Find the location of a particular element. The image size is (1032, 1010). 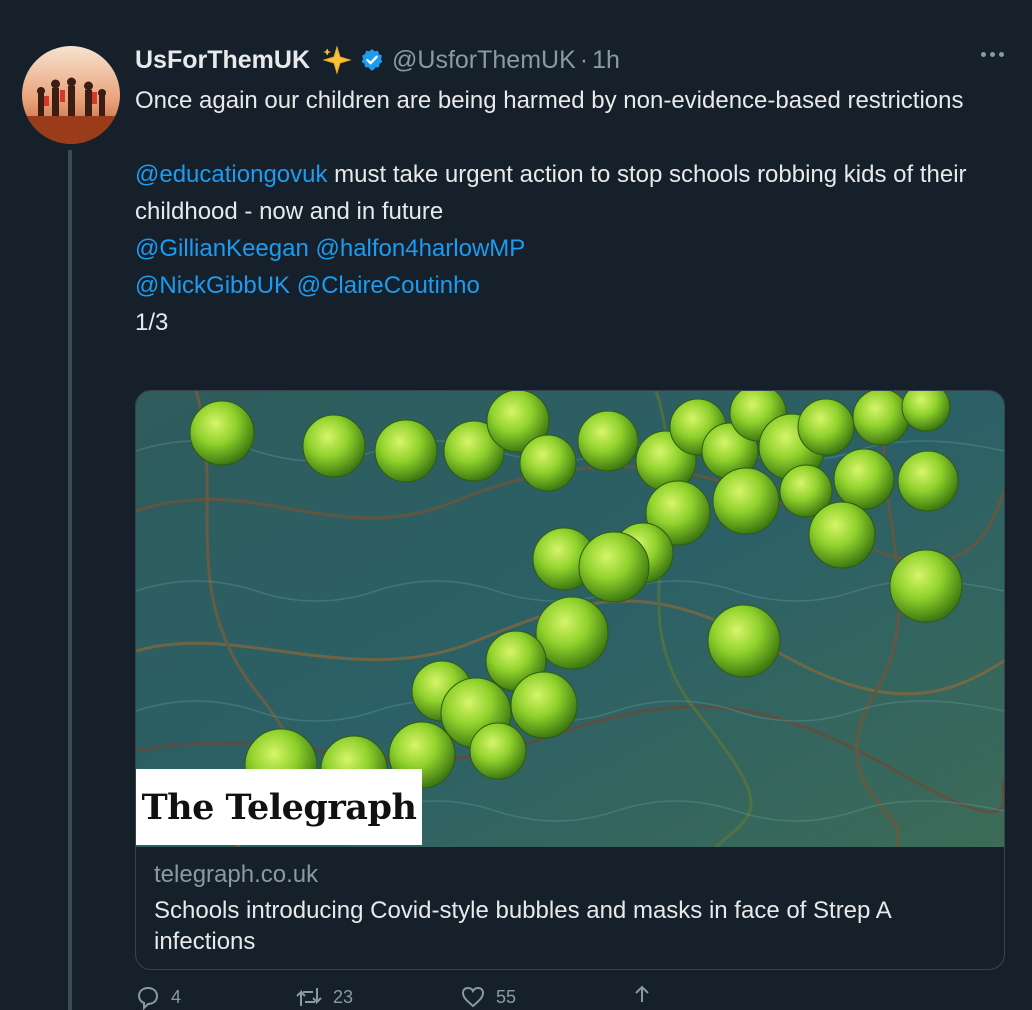

card-domain: telegraph.co.uk is located at coordinates (236, 874).